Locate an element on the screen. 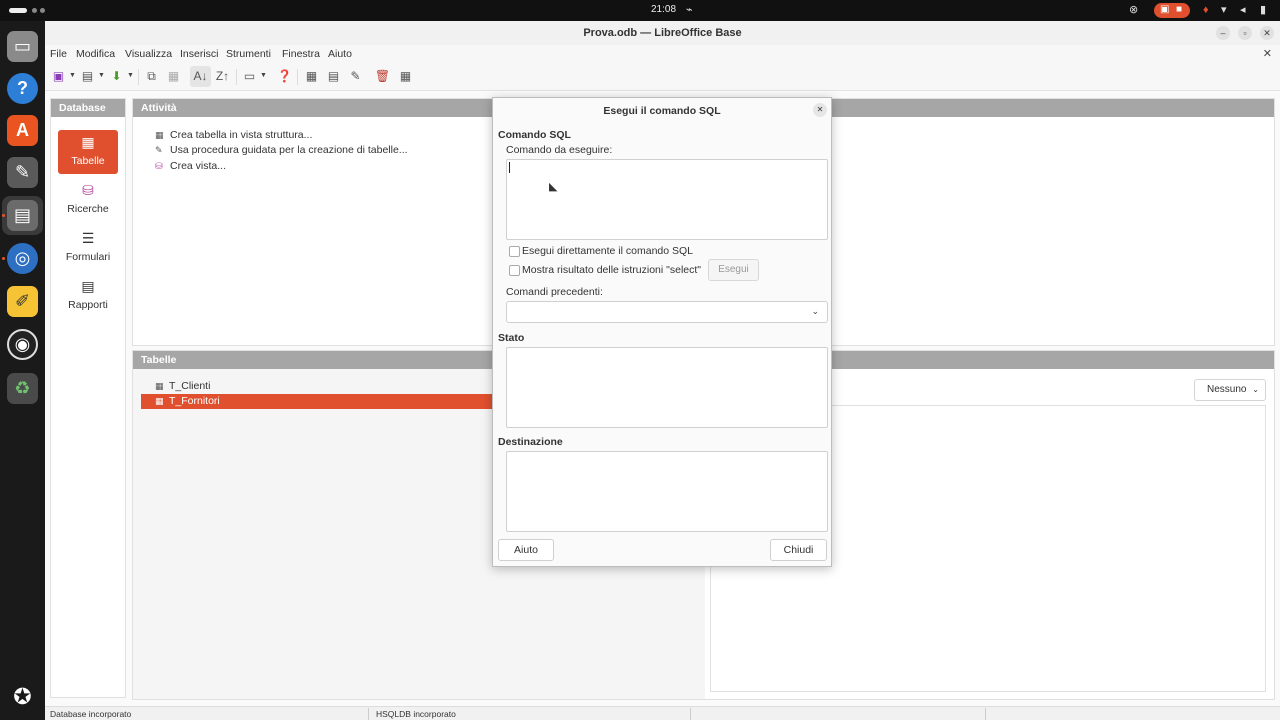 Image resolution: width=1280 pixels, height=720 pixels. microphone-icon: ♦ is located at coordinates (1206, 10).